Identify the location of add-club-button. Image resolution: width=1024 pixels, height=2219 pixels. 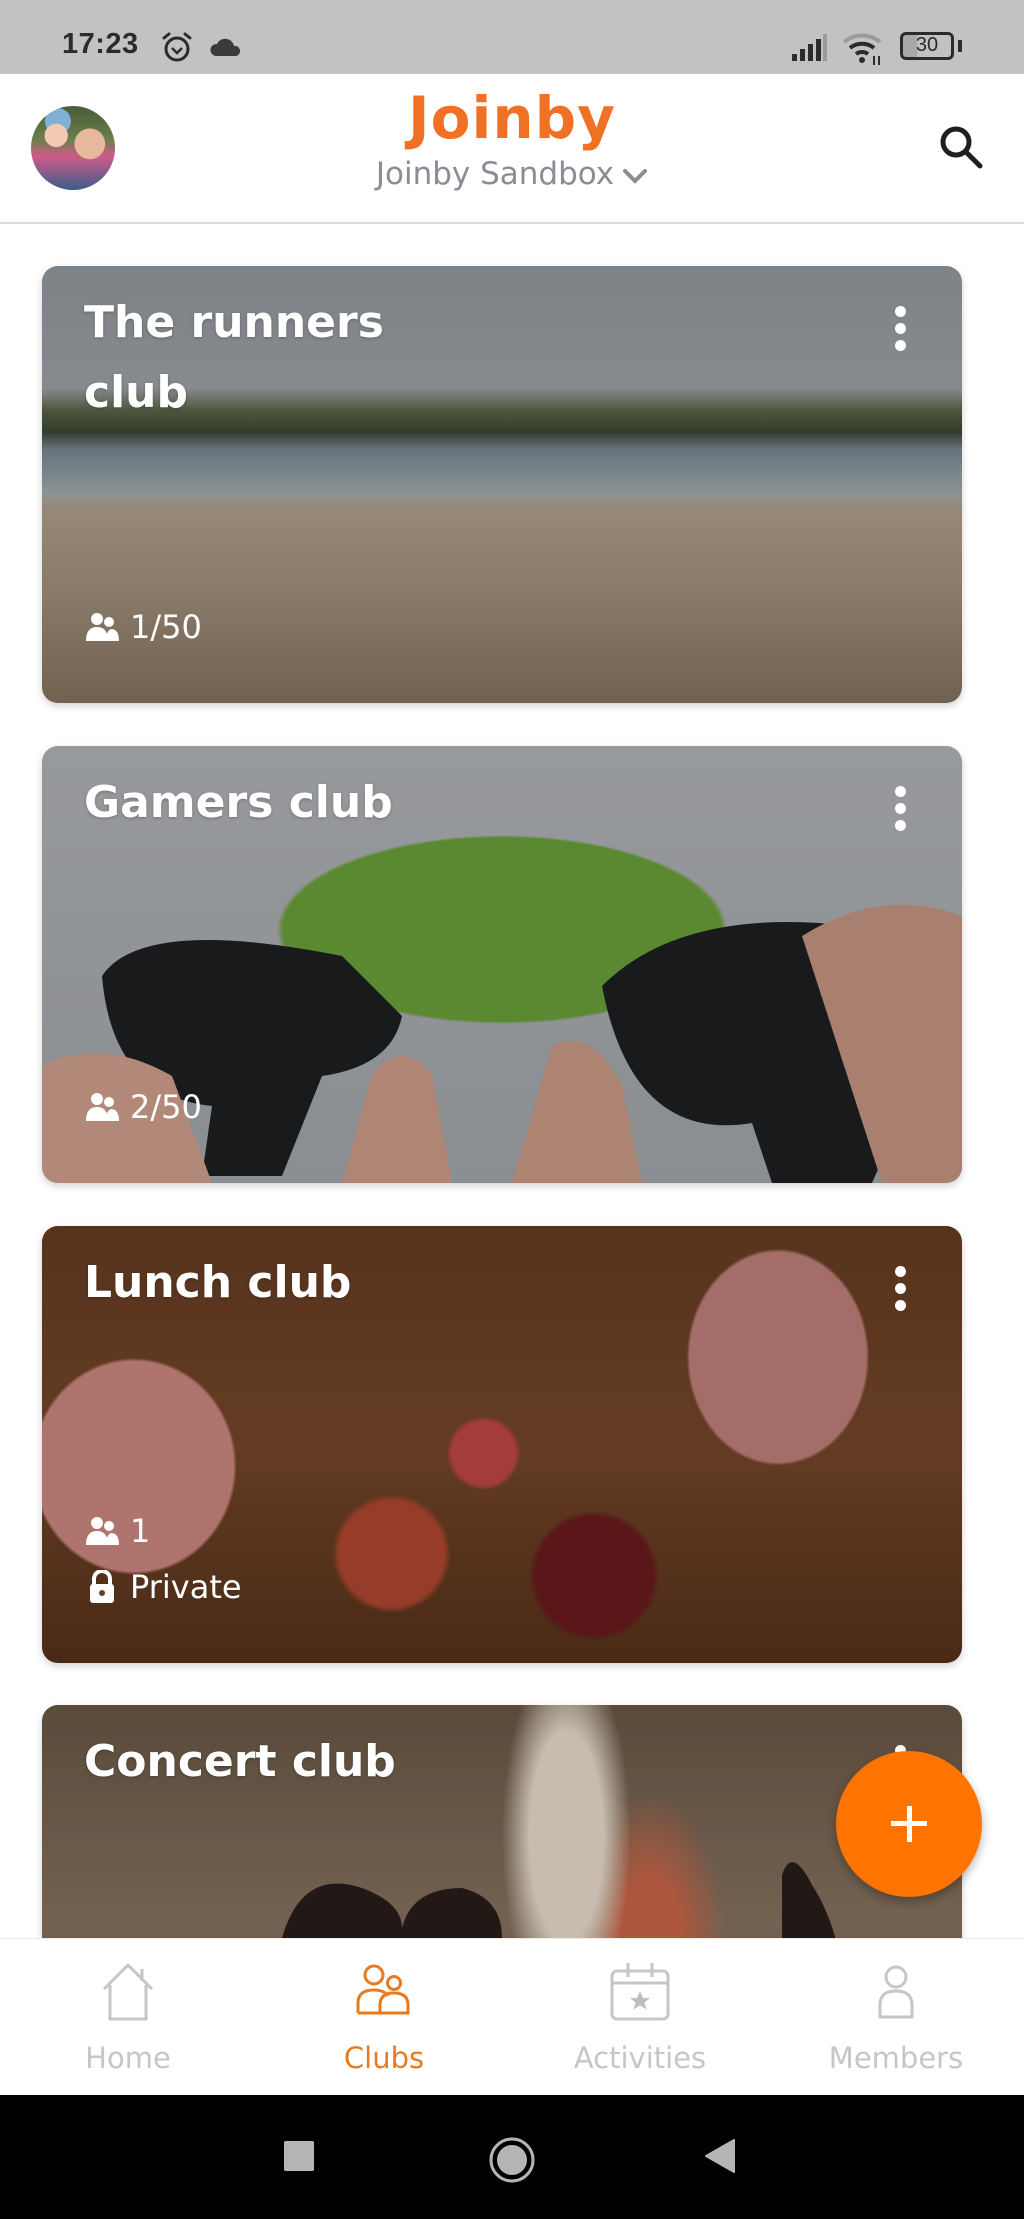
(909, 1824).